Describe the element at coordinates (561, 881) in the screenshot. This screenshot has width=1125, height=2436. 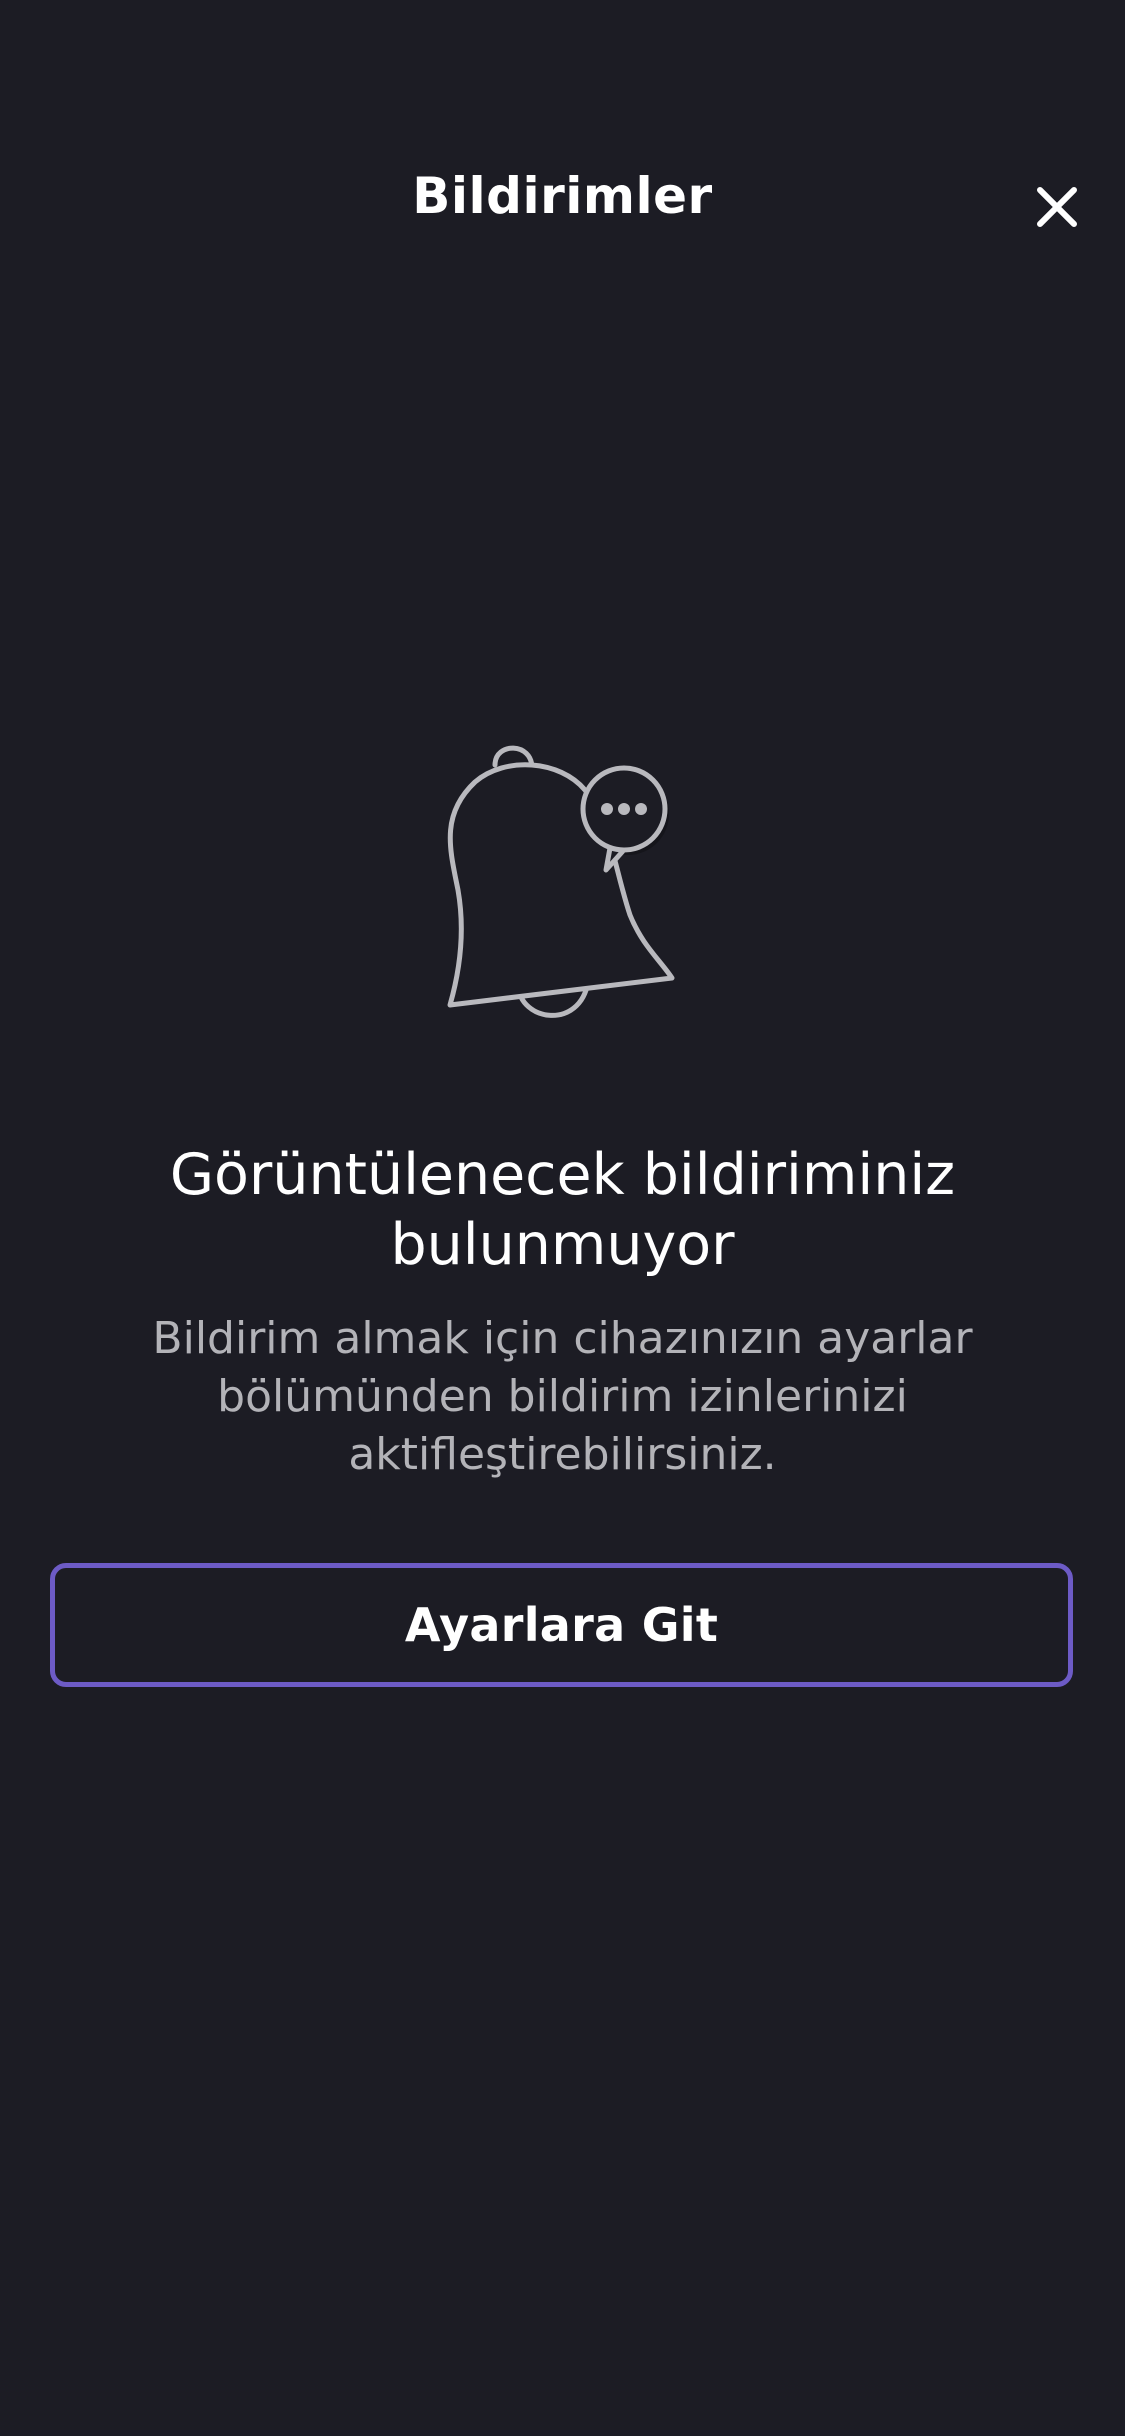
I see `bell-with-chat-bubble-icon` at that location.